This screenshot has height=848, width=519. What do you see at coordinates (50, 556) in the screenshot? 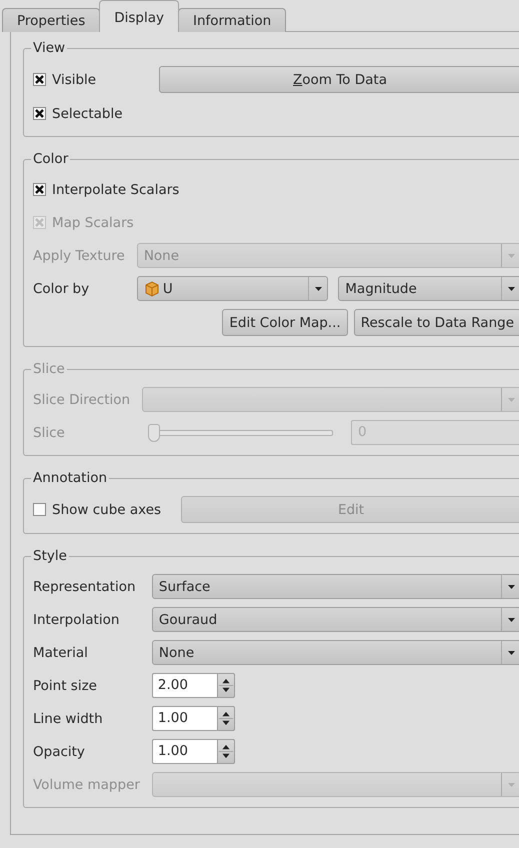
I see `group-title: Style` at bounding box center [50, 556].